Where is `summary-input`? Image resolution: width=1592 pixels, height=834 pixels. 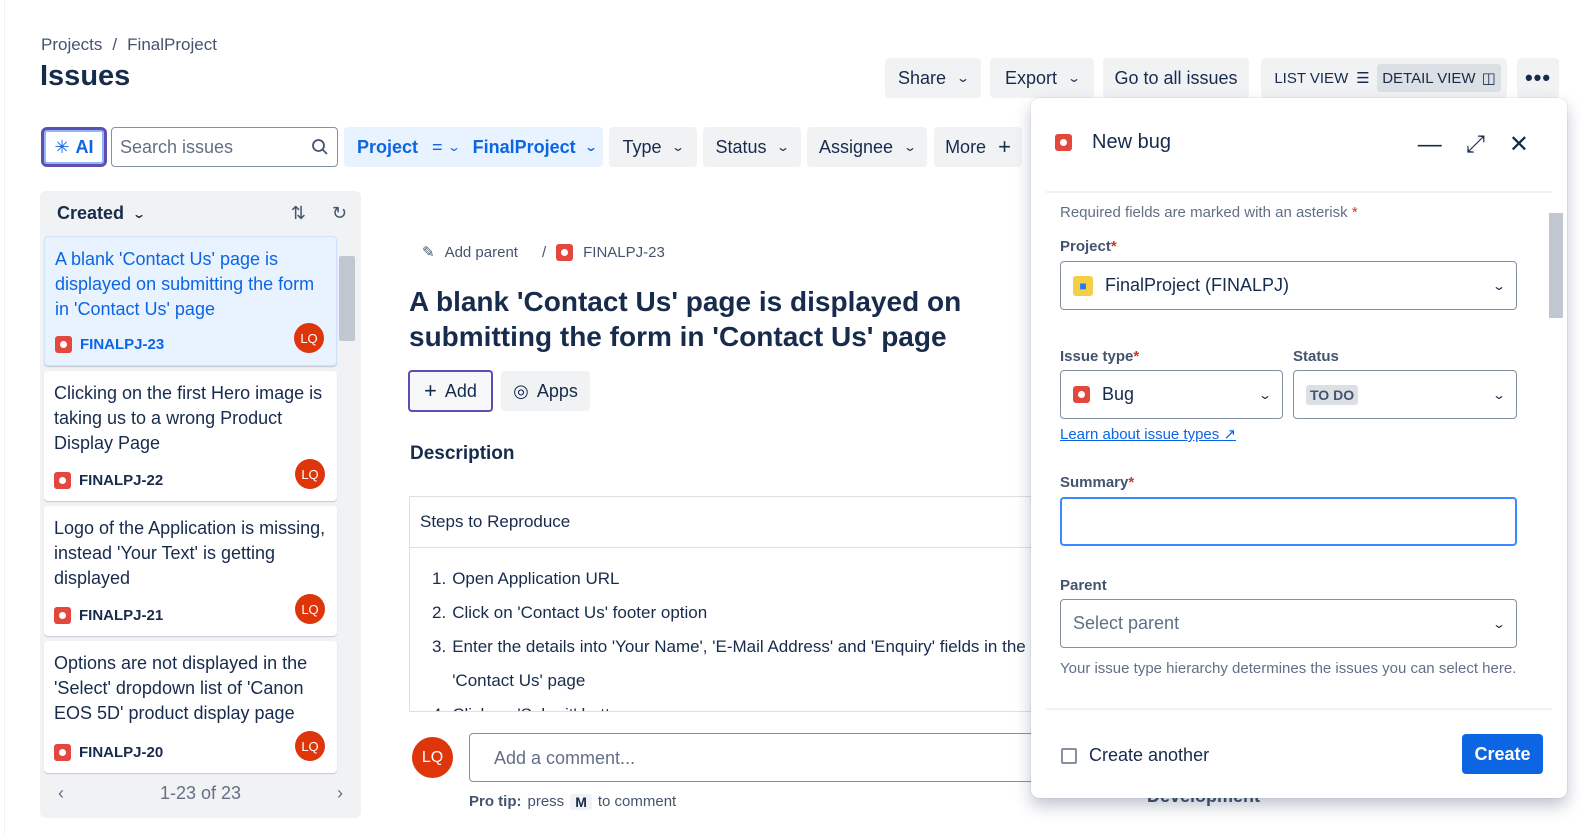 summary-input is located at coordinates (1288, 521).